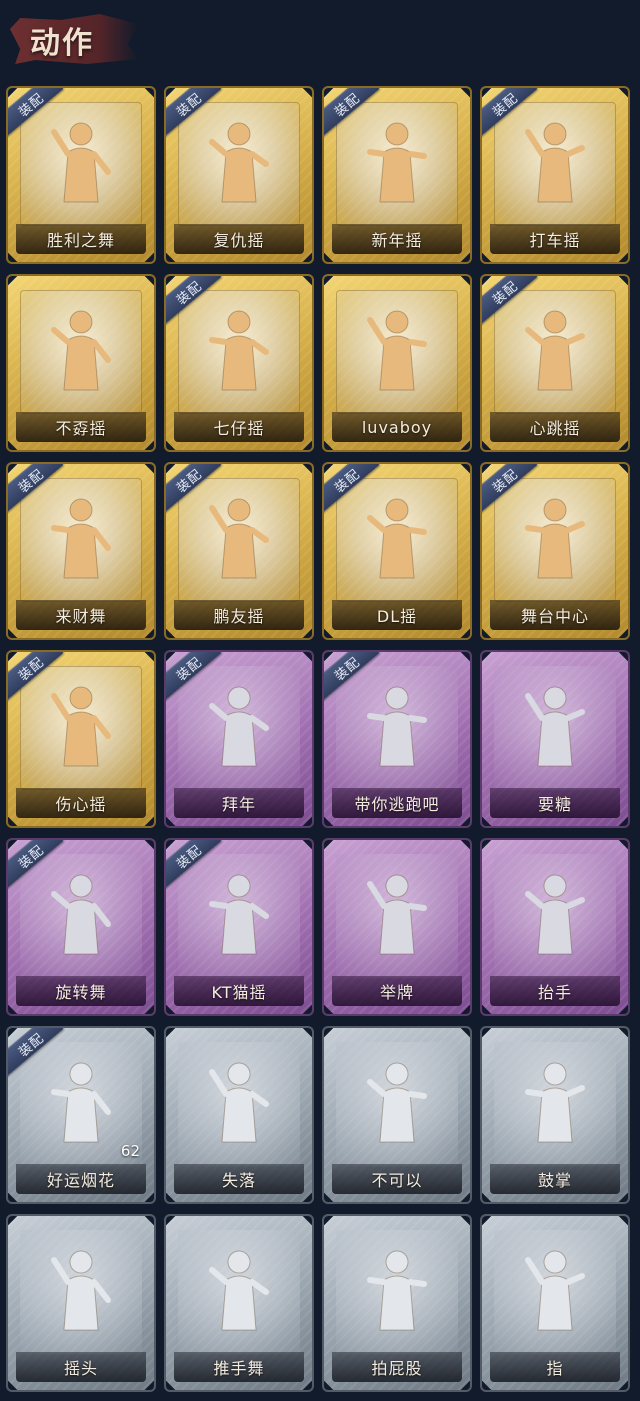 The height and width of the screenshot is (1401, 640). I want to click on action-label: 鹏友摇, so click(239, 616).